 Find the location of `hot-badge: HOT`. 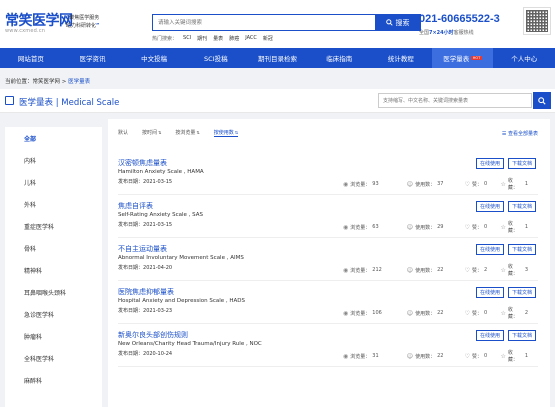

hot-badge: HOT is located at coordinates (476, 58).